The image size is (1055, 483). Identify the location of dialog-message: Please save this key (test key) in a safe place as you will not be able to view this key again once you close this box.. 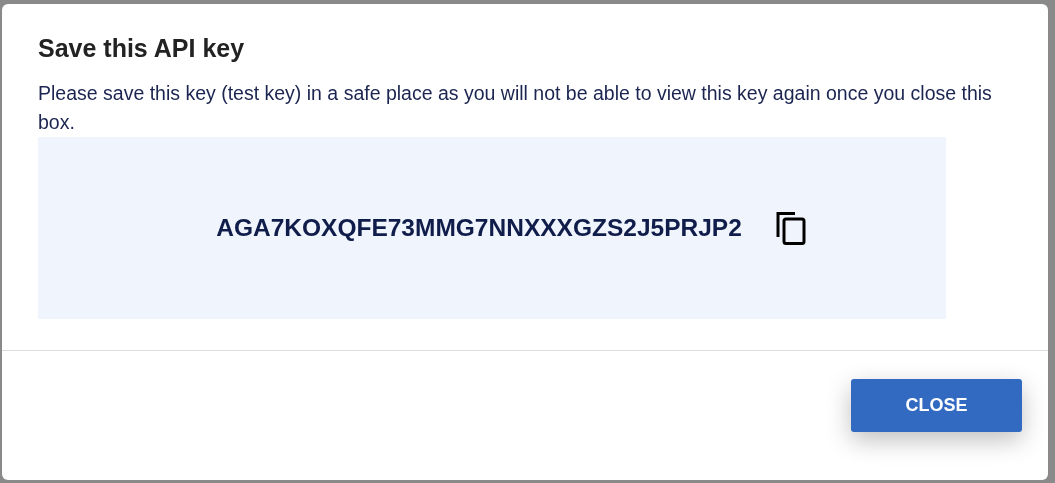
(515, 108).